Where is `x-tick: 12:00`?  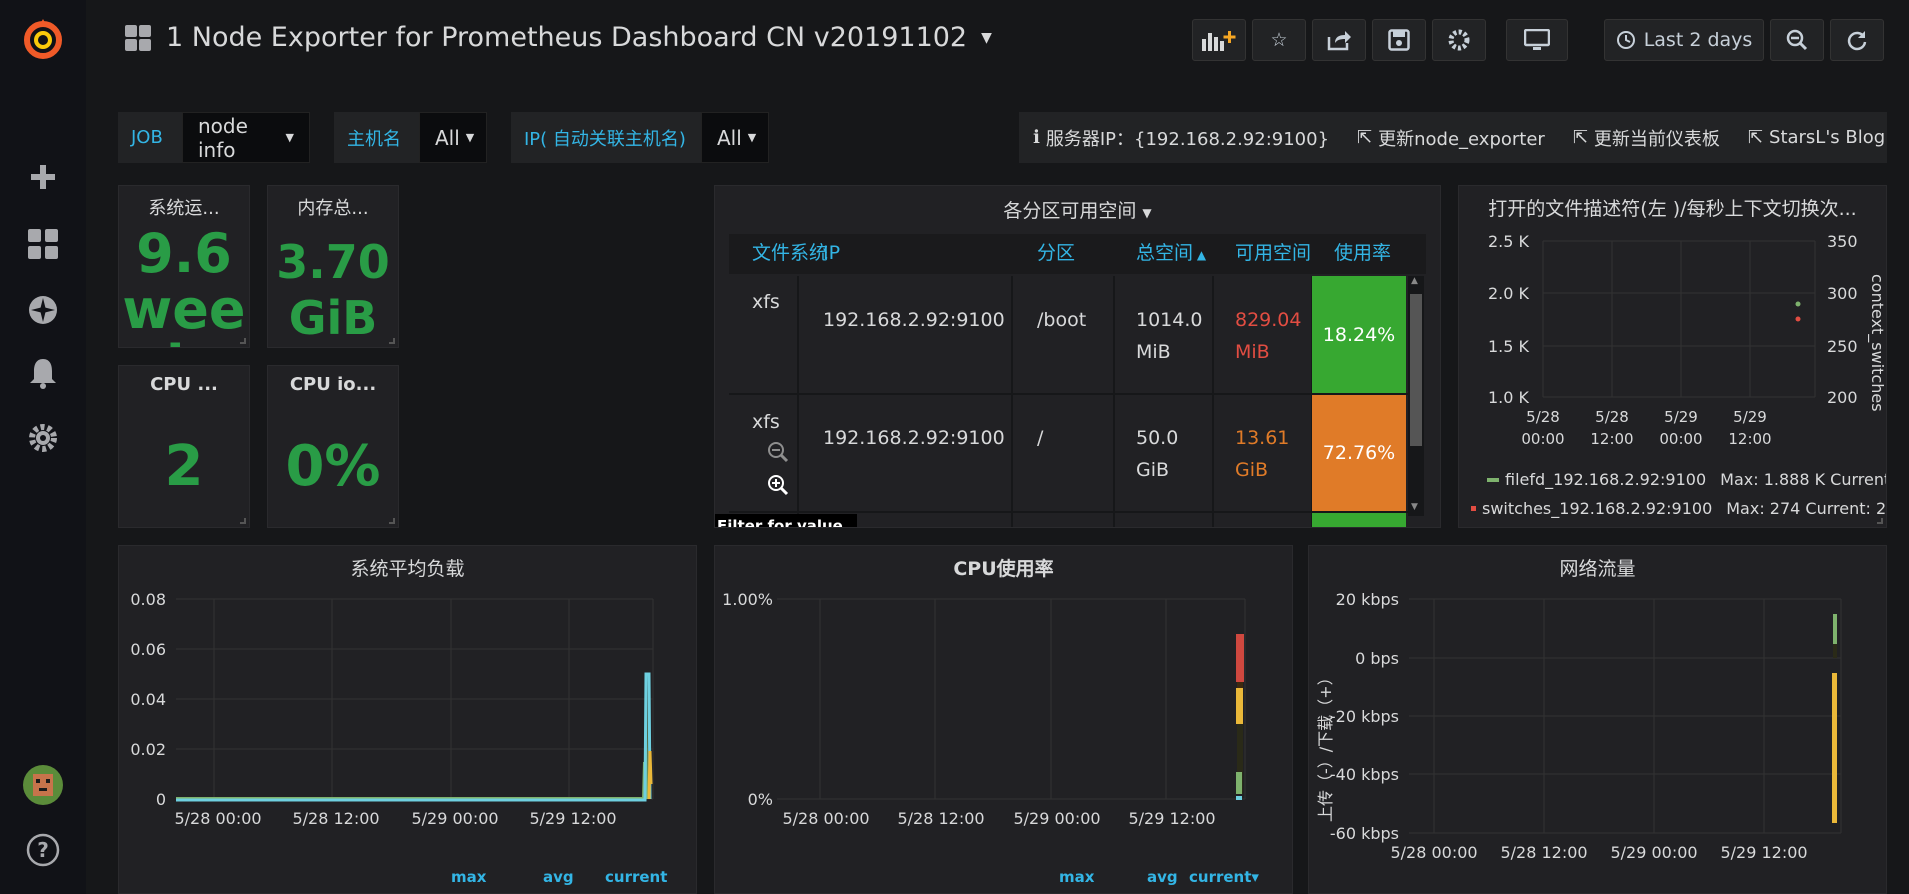
x-tick: 12:00 is located at coordinates (1611, 439).